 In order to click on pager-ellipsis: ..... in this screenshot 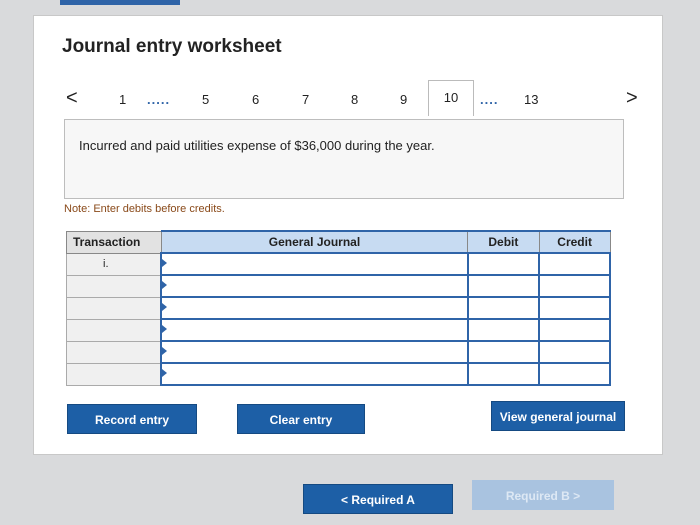, I will do `click(159, 99)`.